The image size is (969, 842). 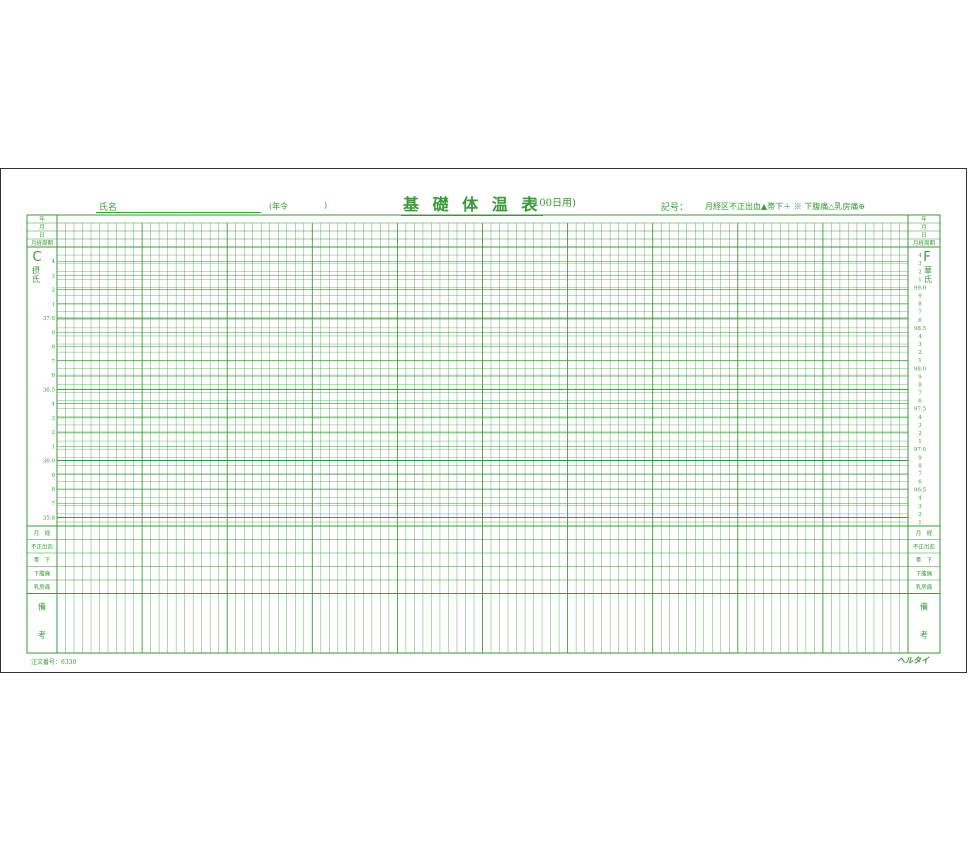 What do you see at coordinates (920, 491) in the screenshot?
I see `fahrenheit-tick-label: 96.5` at bounding box center [920, 491].